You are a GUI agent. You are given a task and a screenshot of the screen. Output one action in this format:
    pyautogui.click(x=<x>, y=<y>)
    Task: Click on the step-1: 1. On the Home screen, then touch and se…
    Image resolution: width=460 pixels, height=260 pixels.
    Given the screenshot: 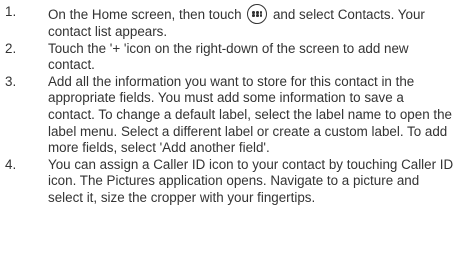 What is the action you would take?
    pyautogui.click(x=229, y=22)
    